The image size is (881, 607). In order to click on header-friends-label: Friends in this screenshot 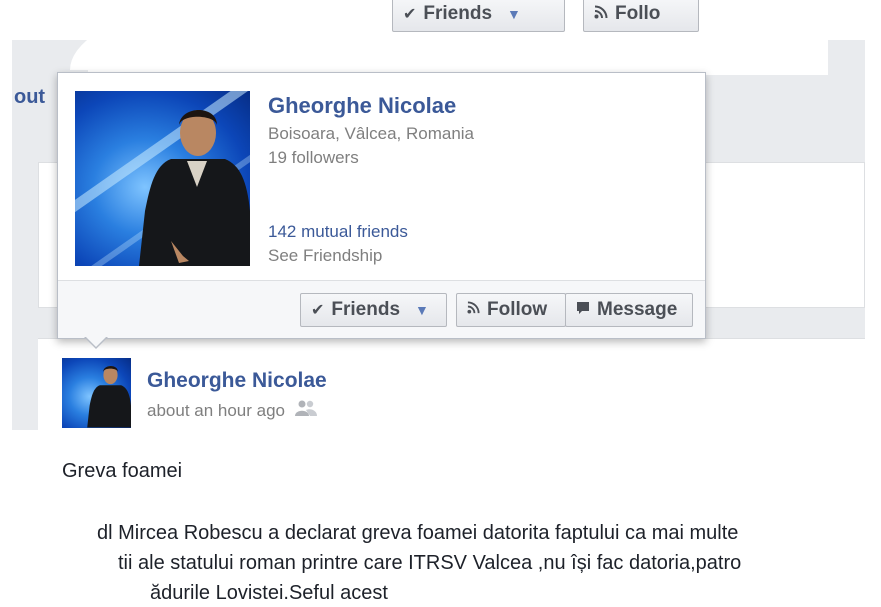, I will do `click(458, 13)`.